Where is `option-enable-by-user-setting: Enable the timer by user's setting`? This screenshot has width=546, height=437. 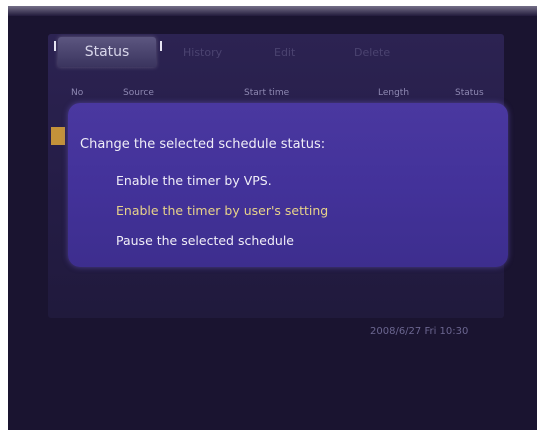 option-enable-by-user-setting: Enable the timer by user's setting is located at coordinates (222, 210).